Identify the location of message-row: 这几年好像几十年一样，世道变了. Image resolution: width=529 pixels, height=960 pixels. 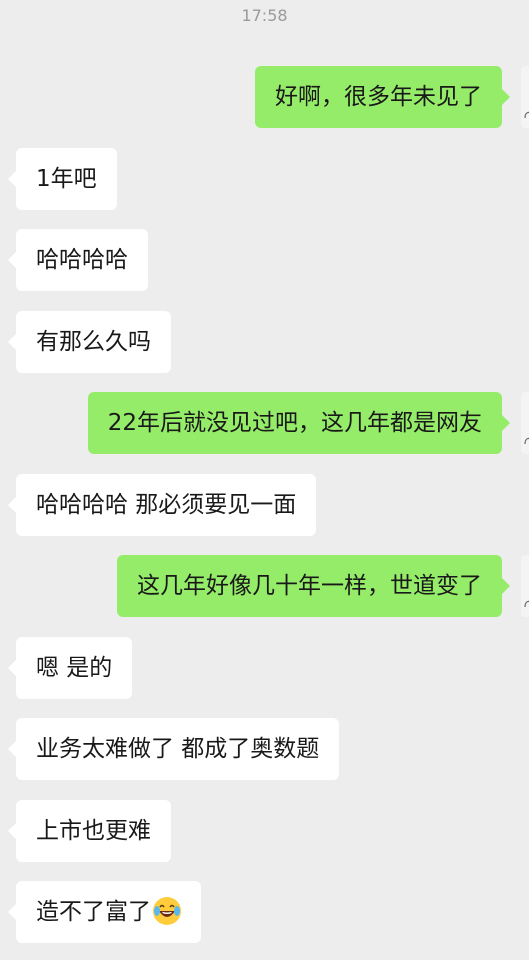
(264, 586).